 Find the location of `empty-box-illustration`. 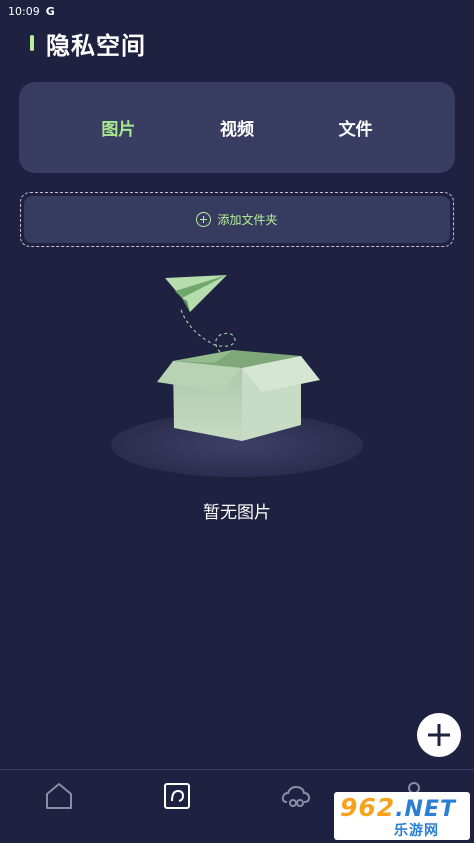

empty-box-illustration is located at coordinates (237, 376).